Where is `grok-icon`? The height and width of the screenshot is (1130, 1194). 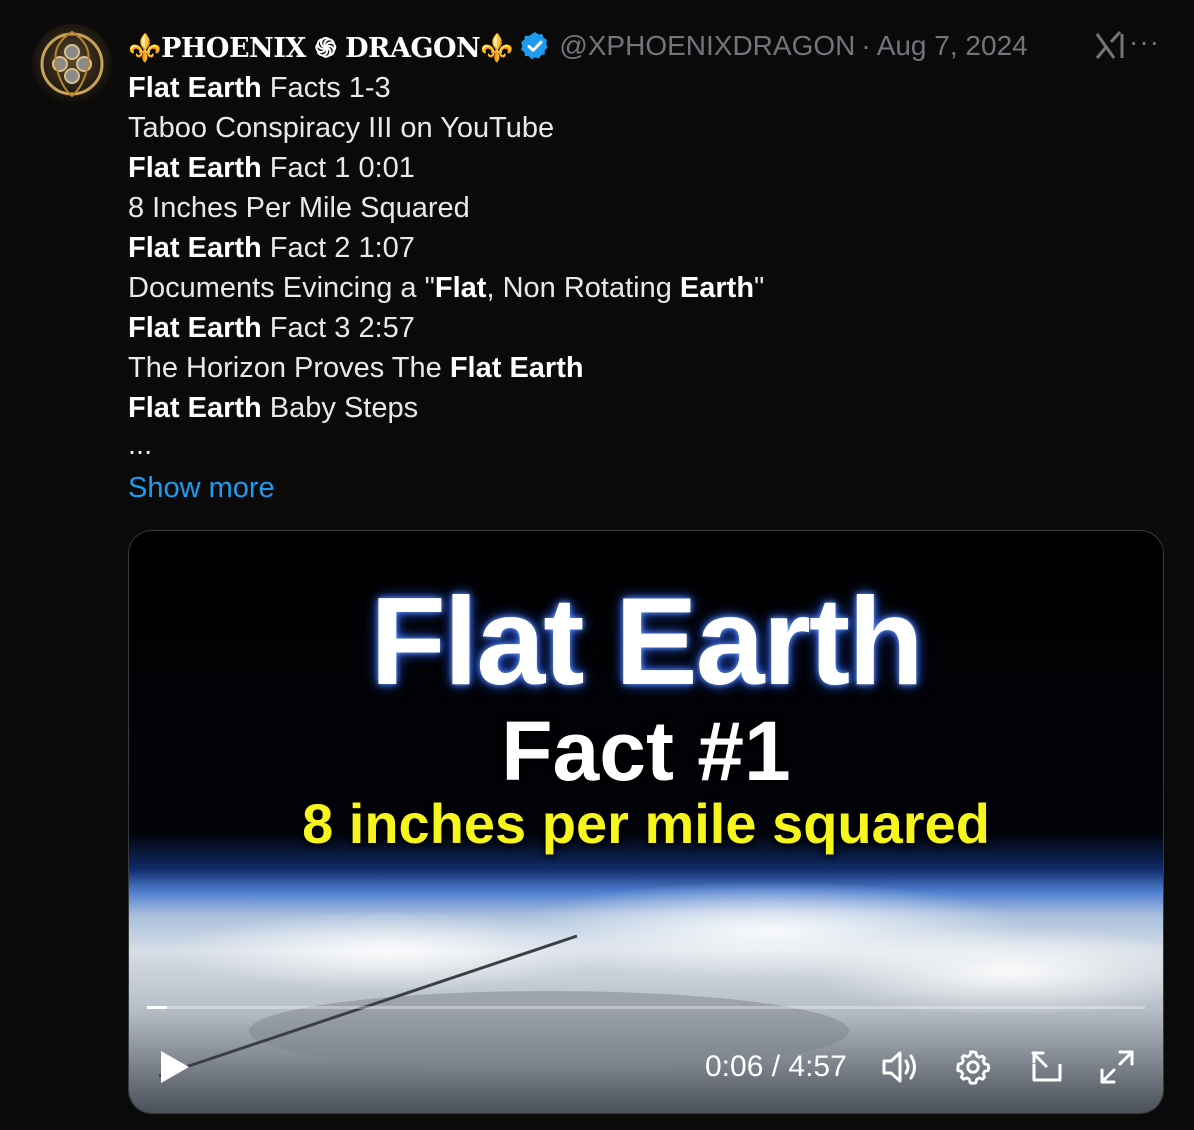 grok-icon is located at coordinates (1111, 46).